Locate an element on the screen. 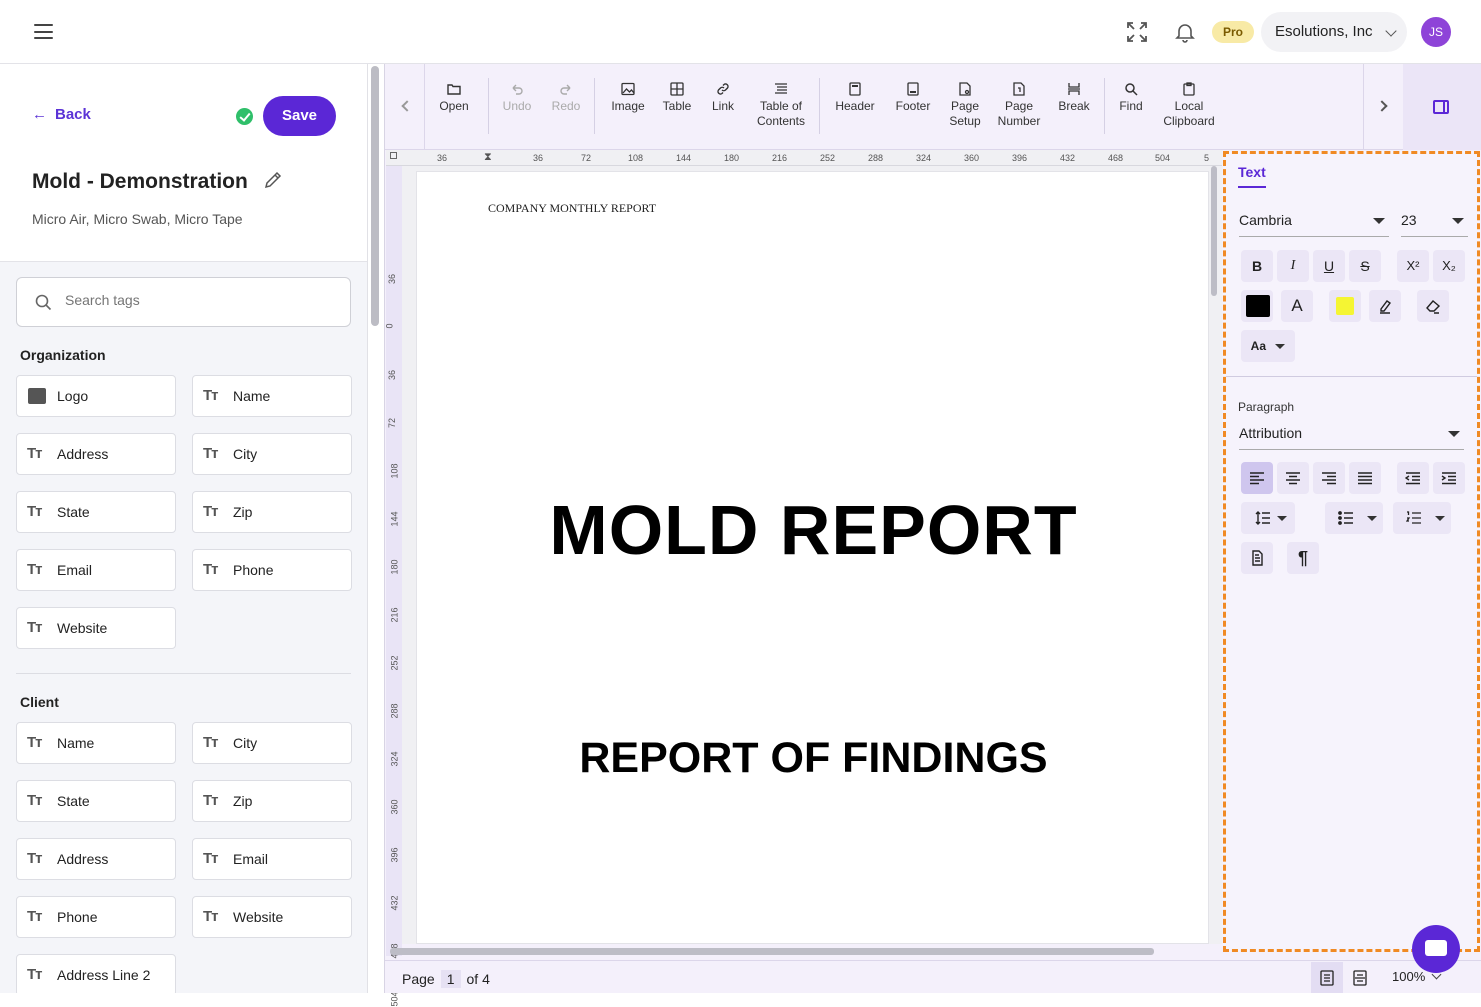  pencil-edit-icon is located at coordinates (273, 180).